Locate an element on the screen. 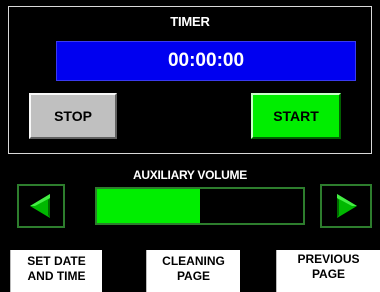 The height and width of the screenshot is (292, 380). volume-increase-button is located at coordinates (346, 206).